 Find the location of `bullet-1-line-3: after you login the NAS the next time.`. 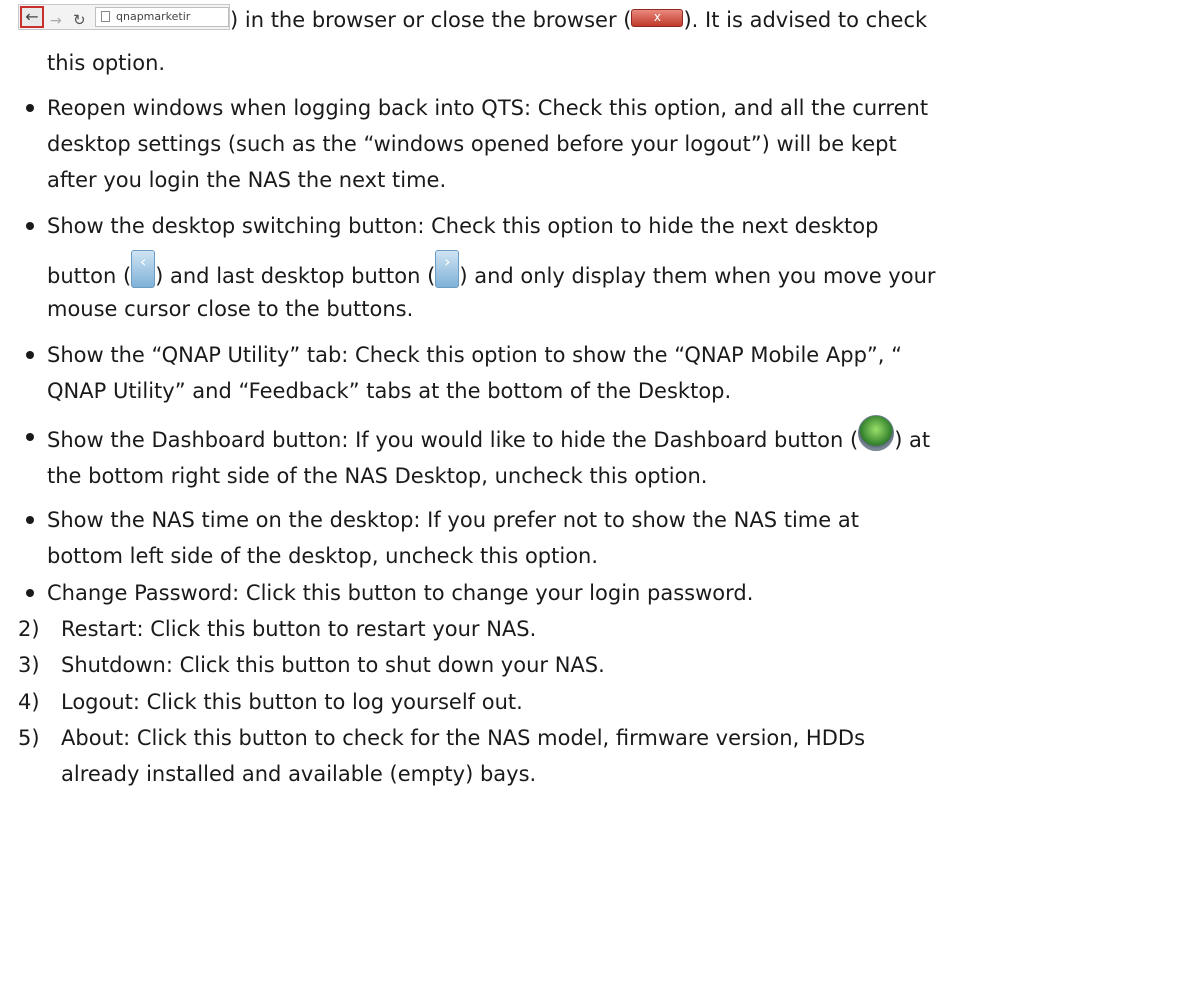

bullet-1-line-3: after you login the NAS the next time. is located at coordinates (247, 180).